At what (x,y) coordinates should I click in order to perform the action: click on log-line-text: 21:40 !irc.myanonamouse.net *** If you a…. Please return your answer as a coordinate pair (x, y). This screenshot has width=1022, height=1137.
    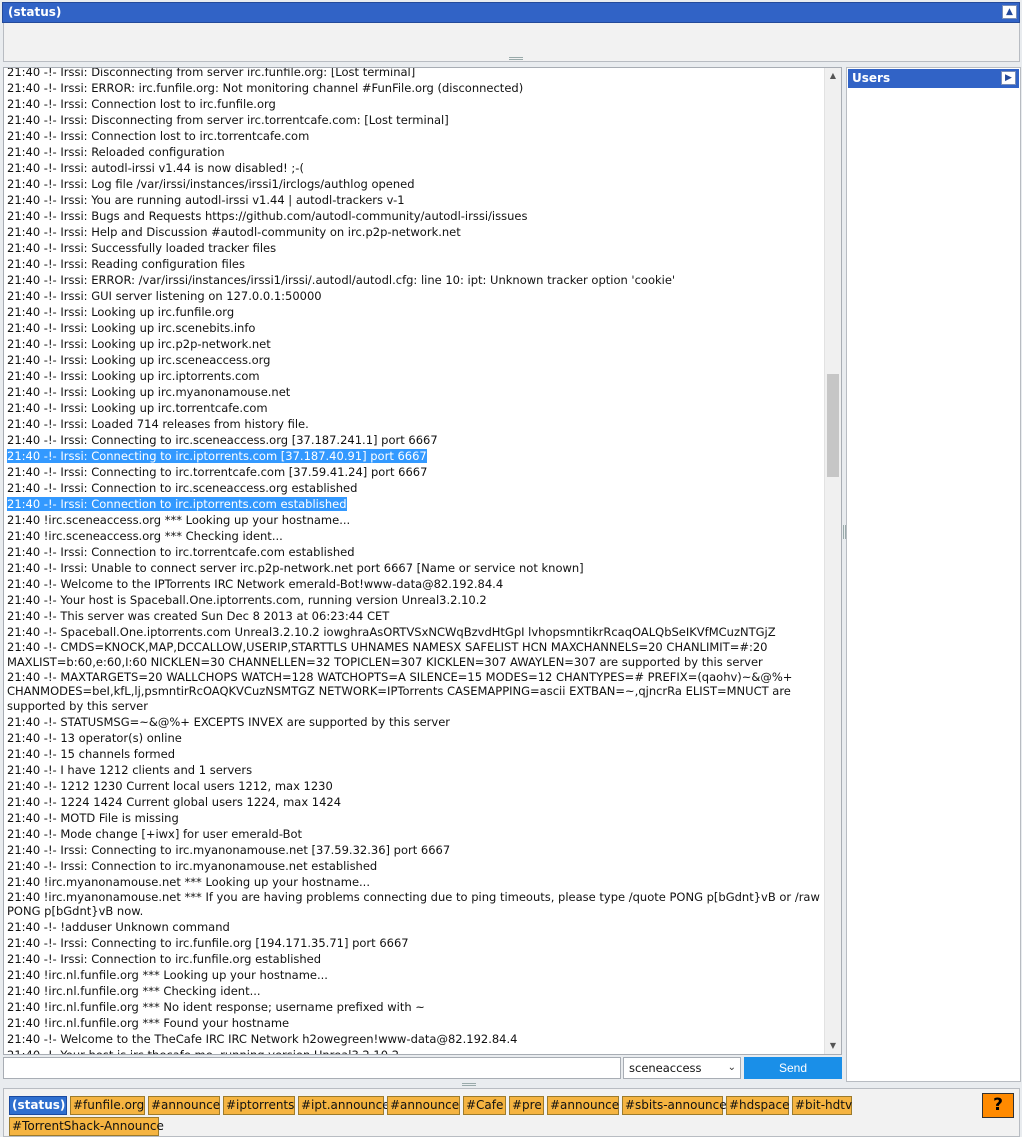
    Looking at the image, I should click on (413, 904).